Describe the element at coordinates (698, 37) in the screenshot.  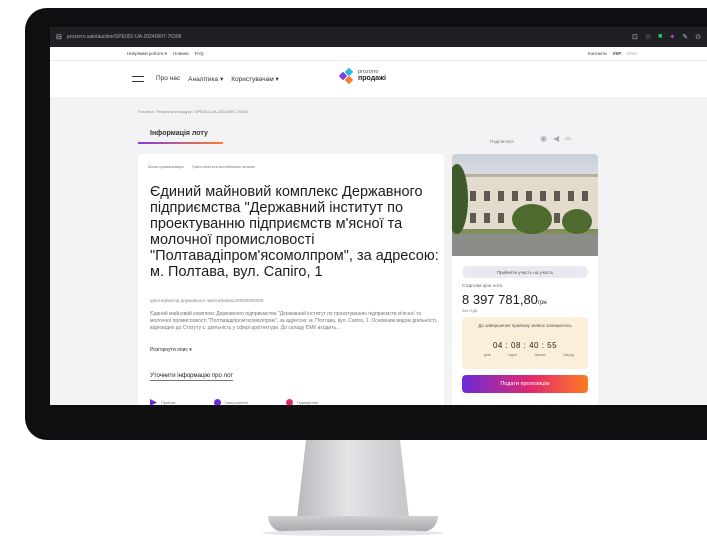
I see `profile-icon: ⊙` at that location.